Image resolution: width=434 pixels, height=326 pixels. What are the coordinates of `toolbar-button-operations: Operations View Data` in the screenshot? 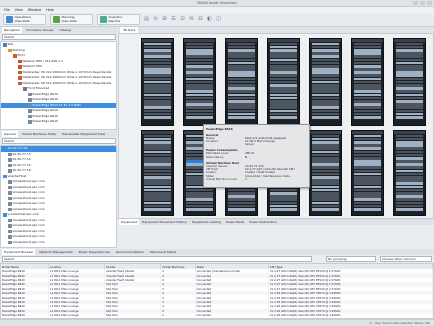 It's located at (24, 19).